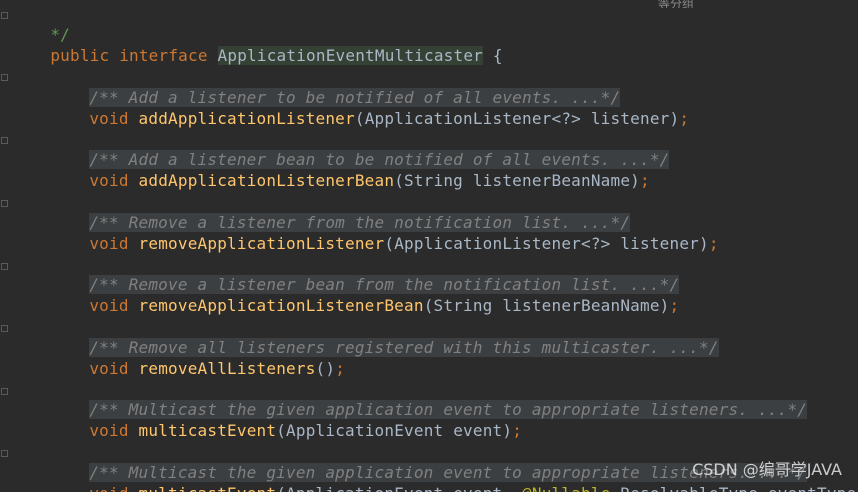  Describe the element at coordinates (350, 55) in the screenshot. I see `interface-name: ApplicationEventMulticaster` at that location.